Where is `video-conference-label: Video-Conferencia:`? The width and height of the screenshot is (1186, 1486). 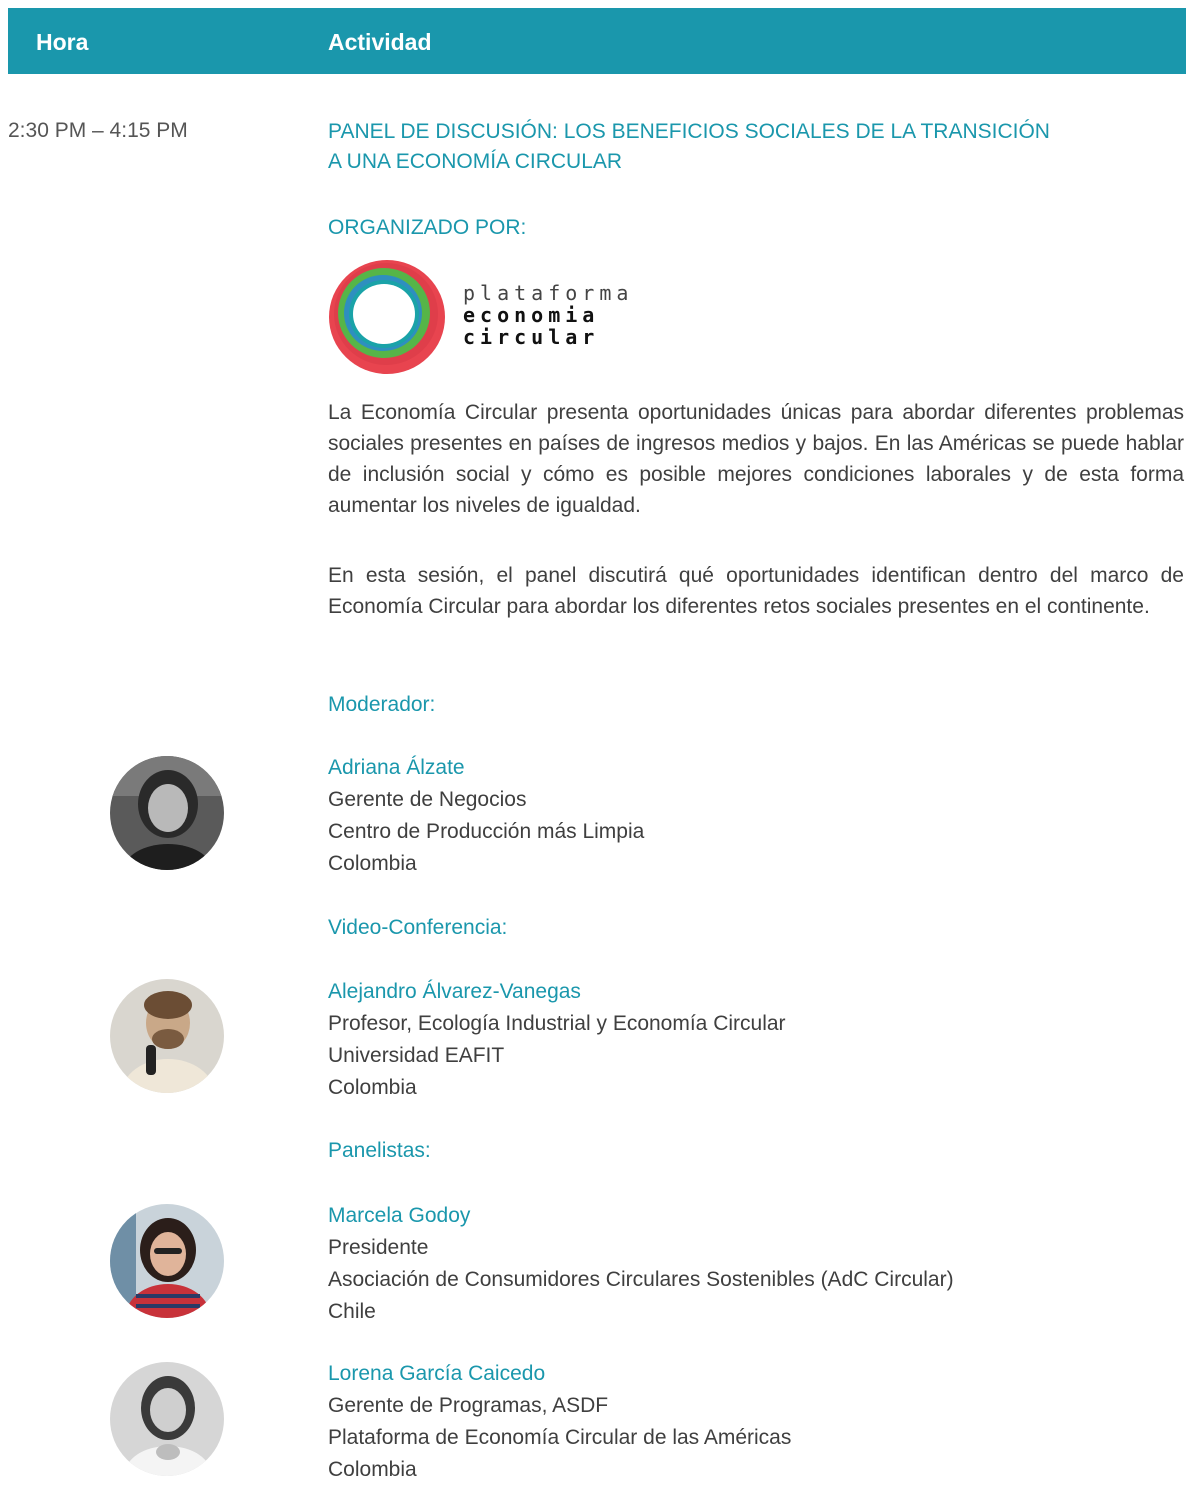
video-conference-label: Video-Conferencia: is located at coordinates (418, 927).